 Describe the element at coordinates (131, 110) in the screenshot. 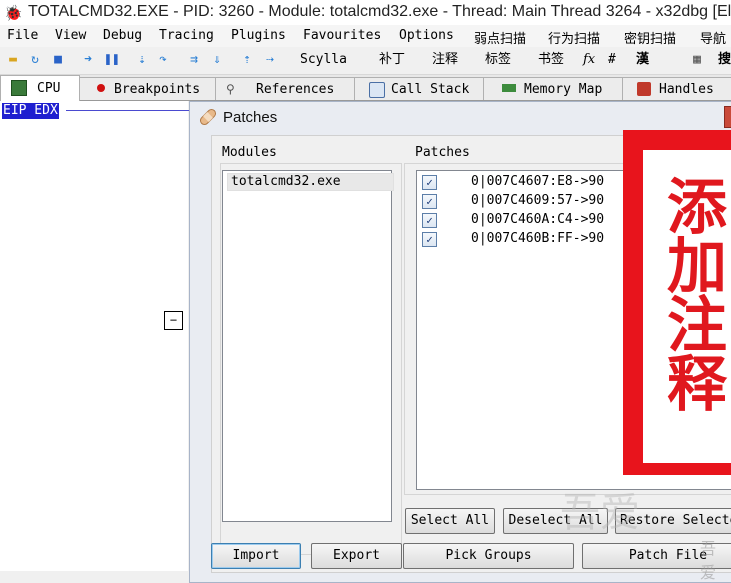

I see `register-line` at that location.